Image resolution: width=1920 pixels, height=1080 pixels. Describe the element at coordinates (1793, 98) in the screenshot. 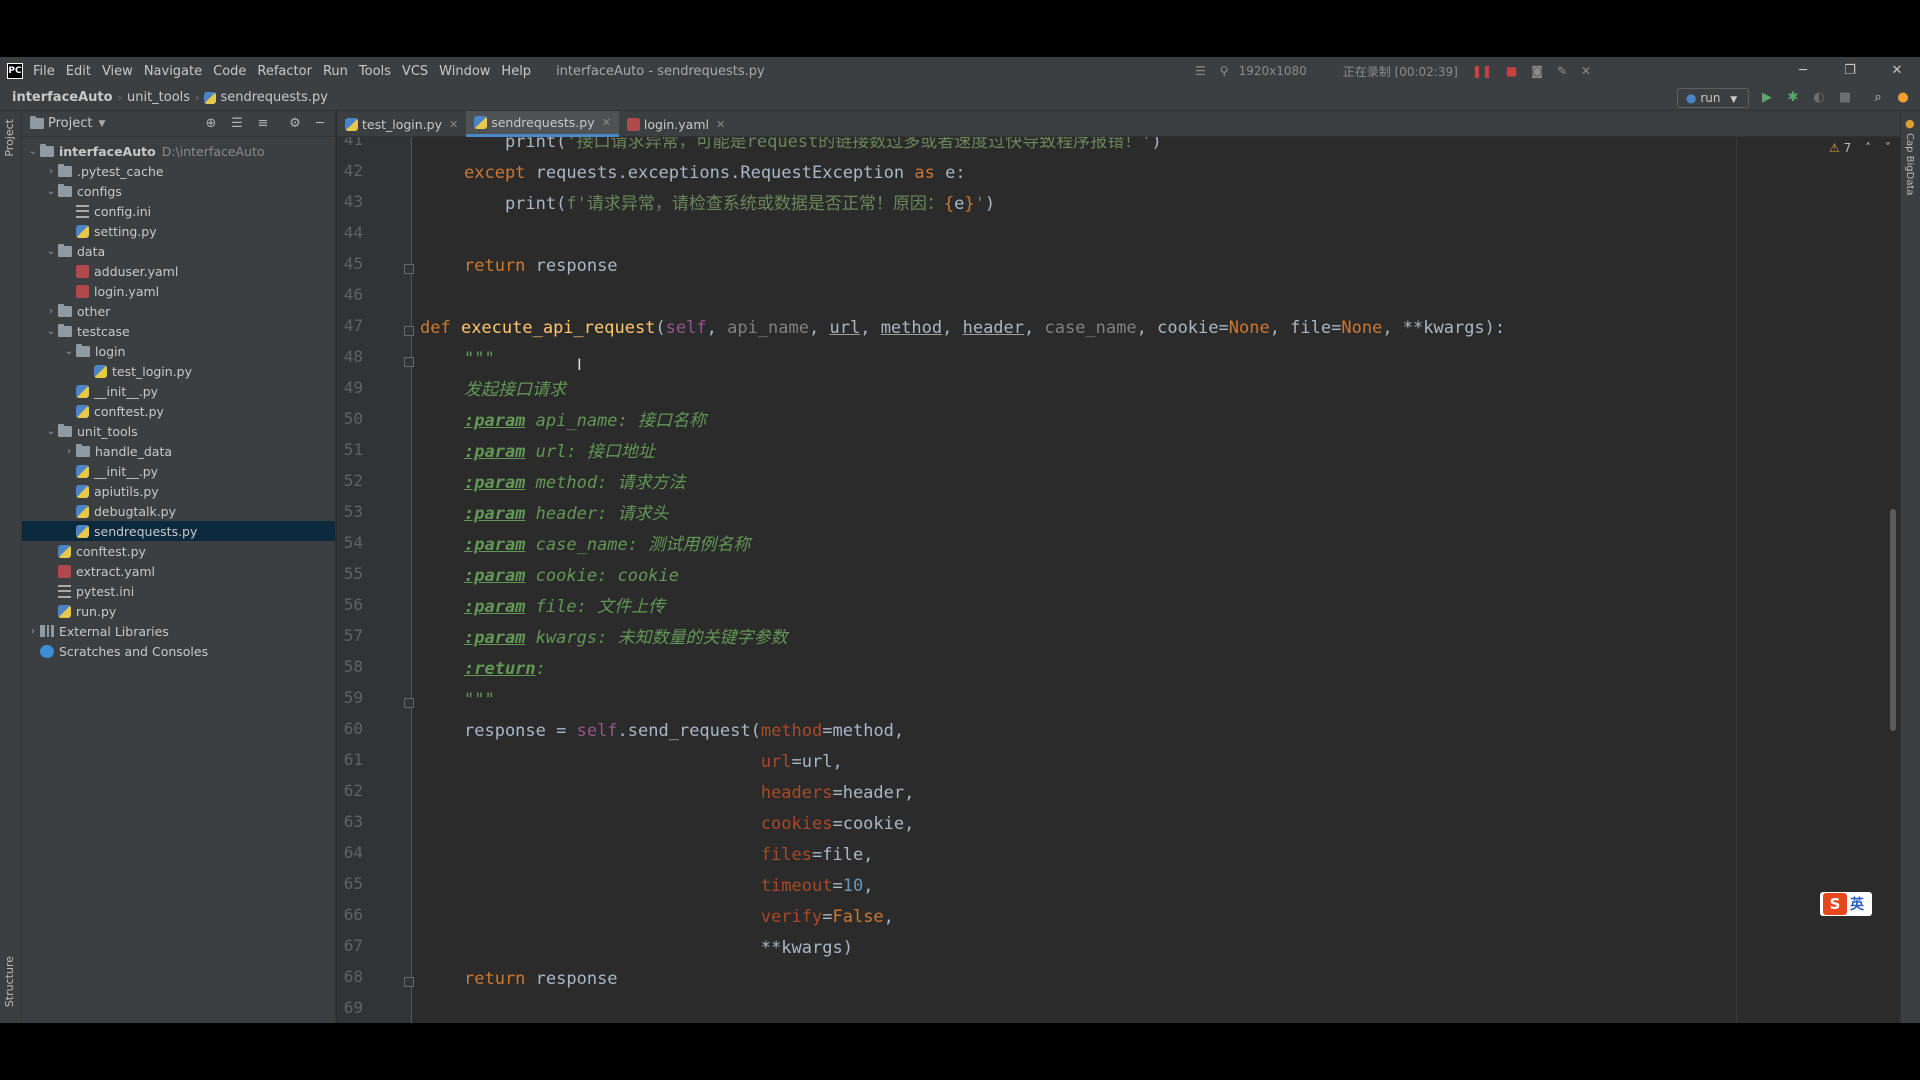

I see `debug-icon: ✱` at that location.